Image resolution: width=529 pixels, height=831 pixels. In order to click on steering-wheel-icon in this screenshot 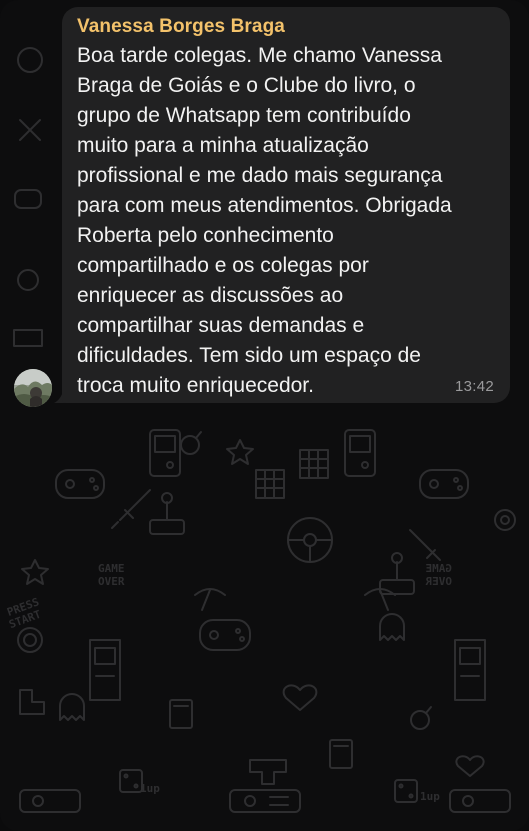, I will do `click(310, 540)`.